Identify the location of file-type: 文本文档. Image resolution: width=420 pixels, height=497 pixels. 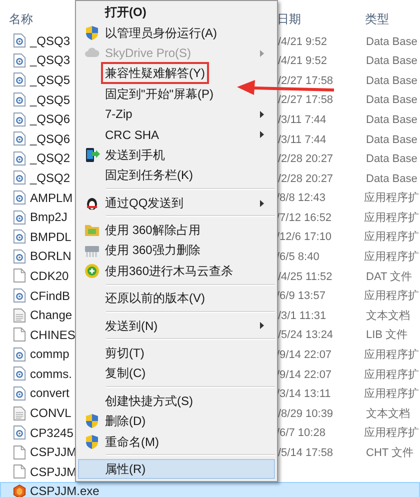
(388, 316).